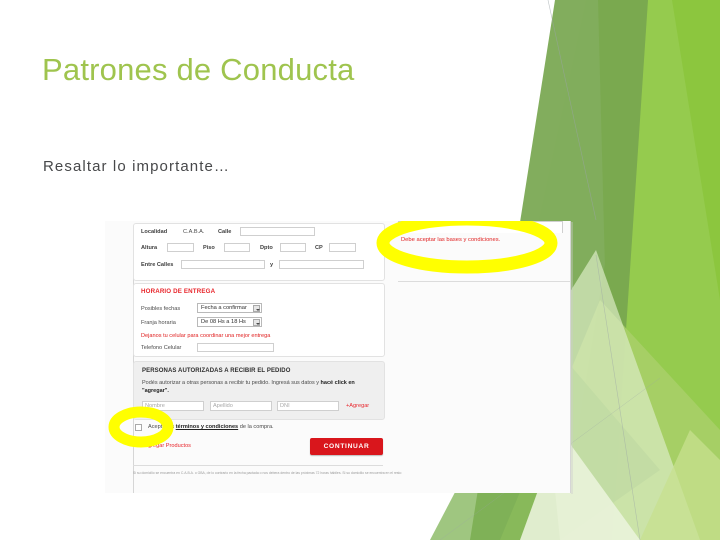 This screenshot has height=540, width=720. Describe the element at coordinates (293, 247) in the screenshot. I see `dpto-input` at that location.